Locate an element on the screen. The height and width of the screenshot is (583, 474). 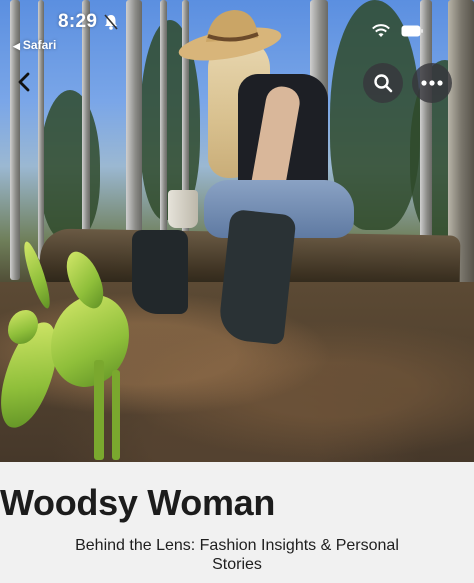
chevron-left-icon is located at coordinates (24, 82).